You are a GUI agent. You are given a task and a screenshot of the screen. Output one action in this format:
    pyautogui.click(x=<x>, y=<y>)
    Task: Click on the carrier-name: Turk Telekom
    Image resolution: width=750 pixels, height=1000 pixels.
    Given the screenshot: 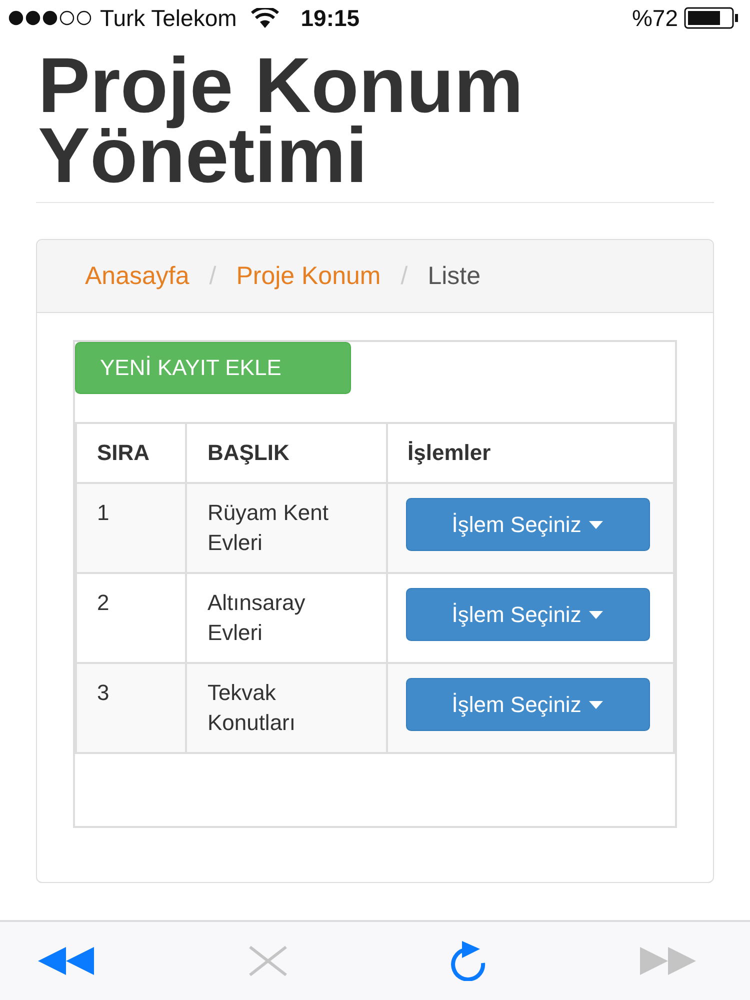 What is the action you would take?
    pyautogui.click(x=168, y=18)
    